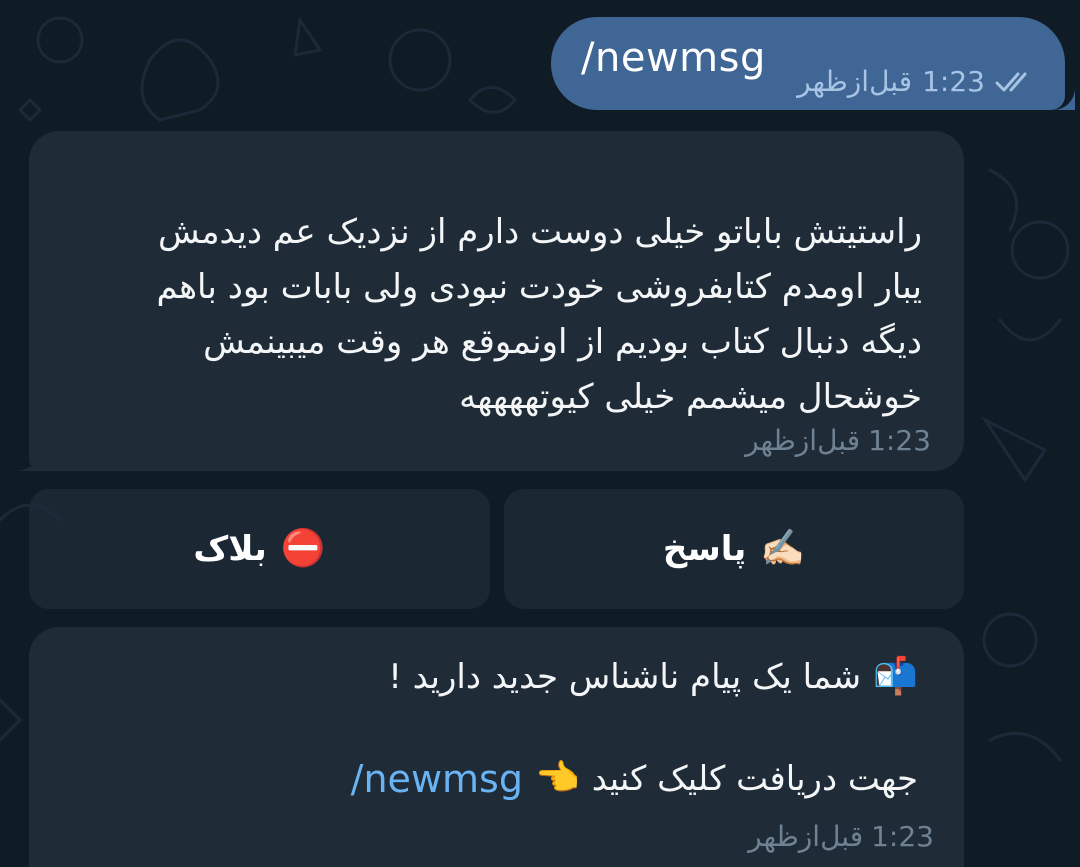 This screenshot has width=1080, height=867. Describe the element at coordinates (902, 836) in the screenshot. I see `notice-message-time: 1:23` at that location.